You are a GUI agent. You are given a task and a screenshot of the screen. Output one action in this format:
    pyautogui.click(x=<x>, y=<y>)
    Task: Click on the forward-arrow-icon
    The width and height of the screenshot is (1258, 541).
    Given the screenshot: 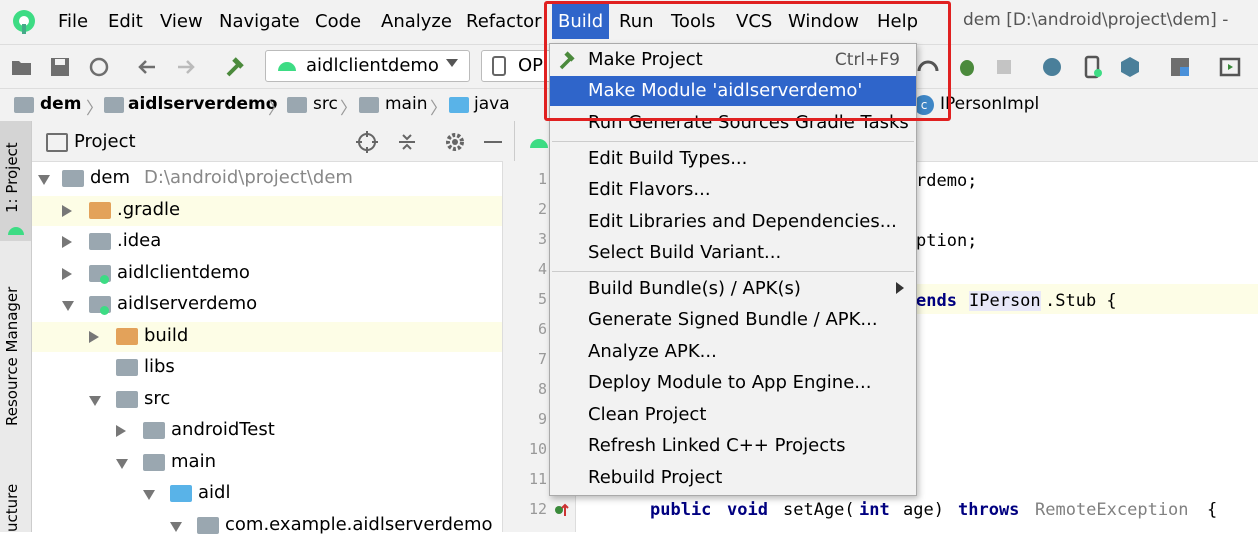 What is the action you would take?
    pyautogui.click(x=186, y=67)
    